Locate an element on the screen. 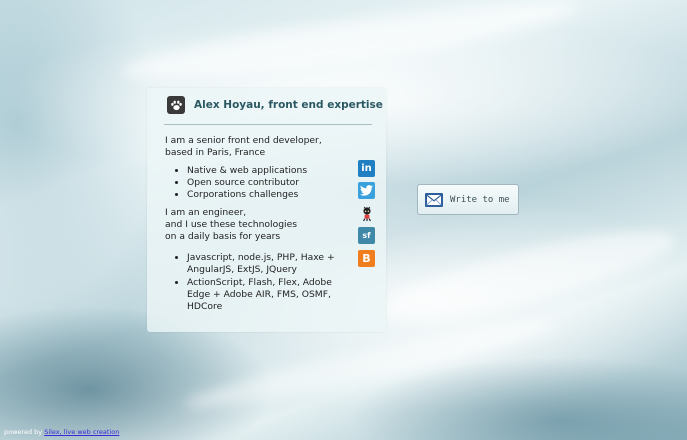 The width and height of the screenshot is (687, 440). blogger-icon: B is located at coordinates (366, 258).